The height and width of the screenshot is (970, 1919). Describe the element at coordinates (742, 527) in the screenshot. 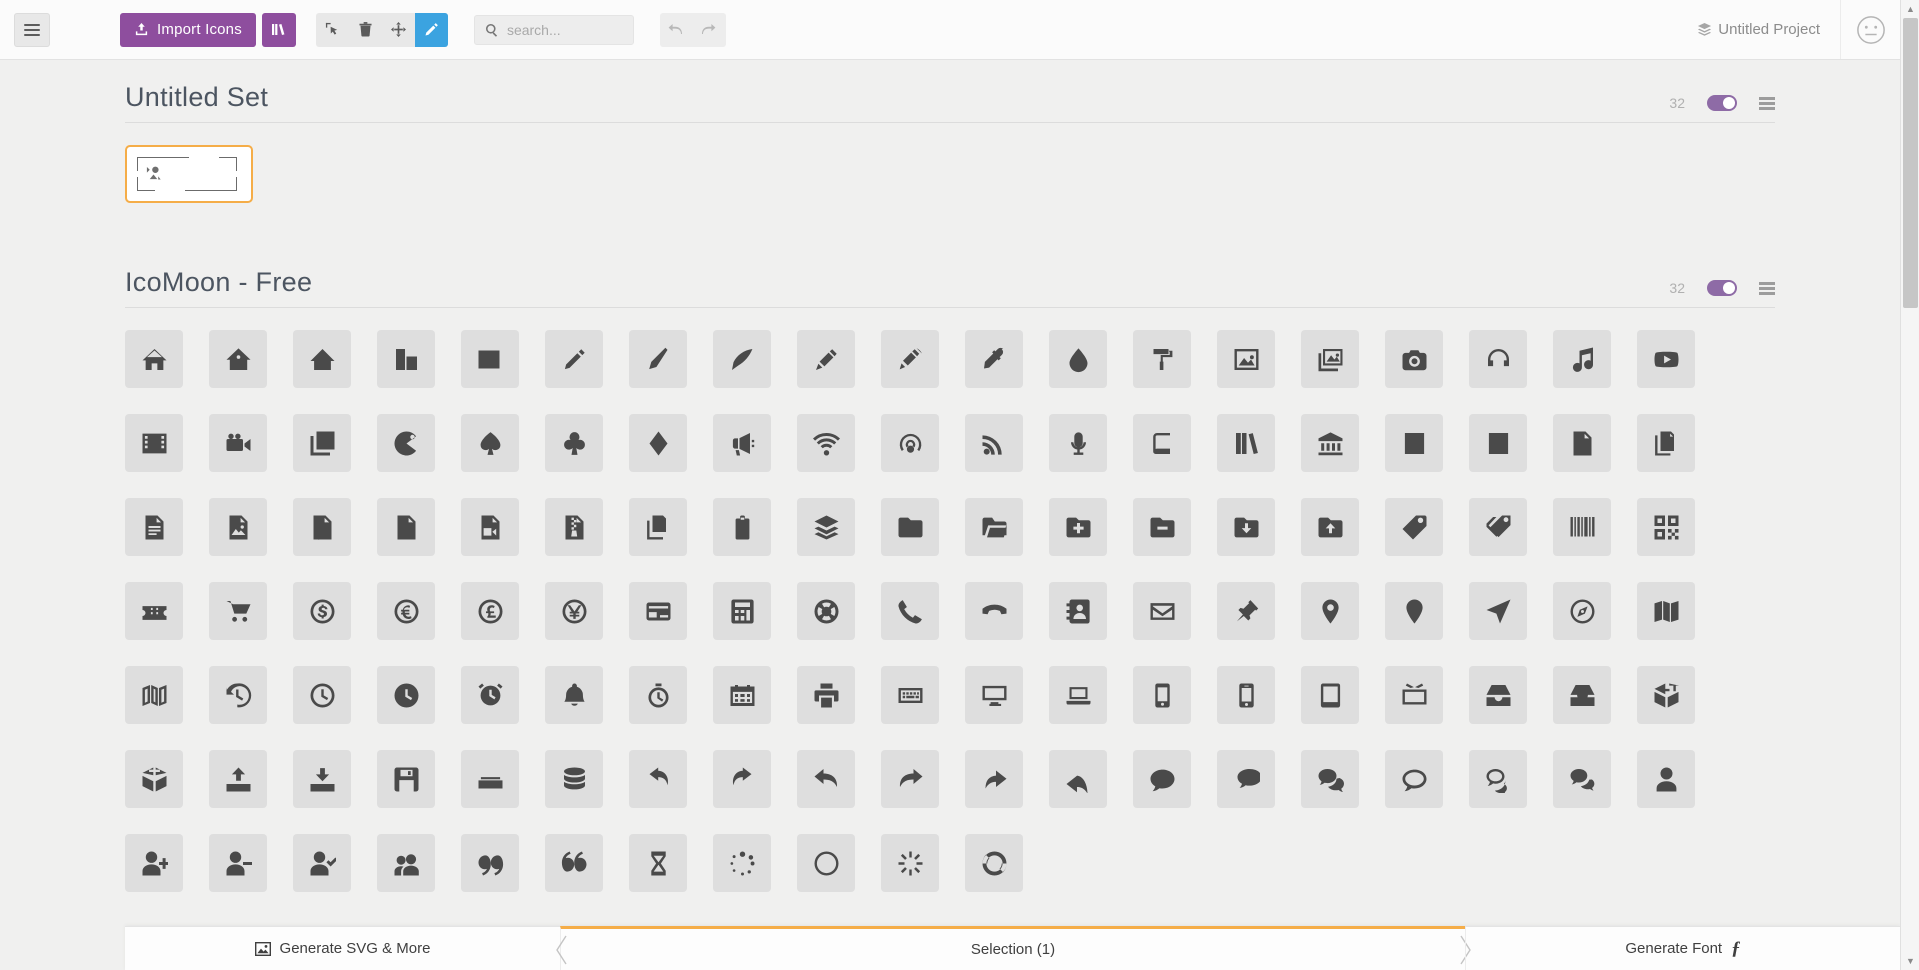

I see `icon-tile-paste` at that location.